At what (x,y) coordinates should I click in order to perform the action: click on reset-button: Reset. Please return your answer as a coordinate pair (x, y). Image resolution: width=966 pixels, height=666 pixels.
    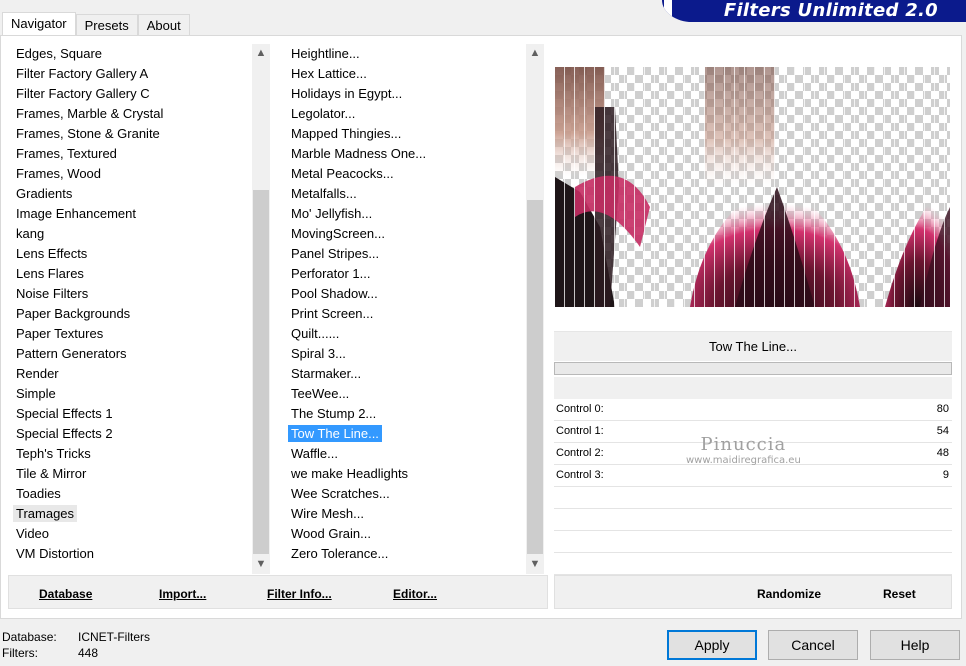
    Looking at the image, I should click on (899, 594).